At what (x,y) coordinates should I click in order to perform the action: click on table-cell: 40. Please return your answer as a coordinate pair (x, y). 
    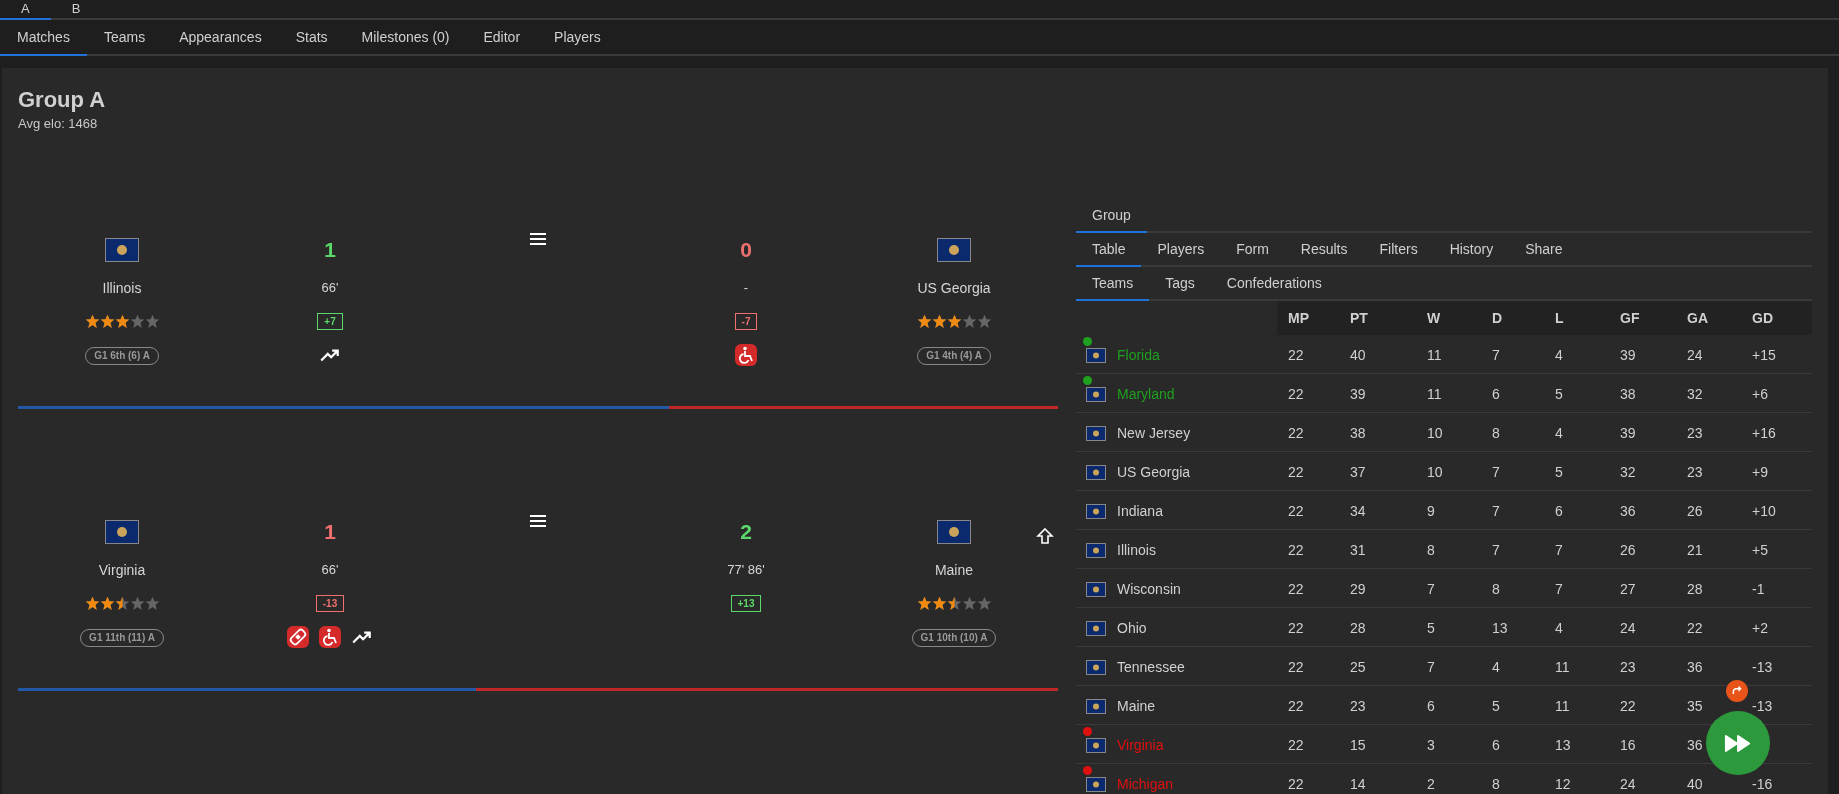
    Looking at the image, I should click on (1695, 784).